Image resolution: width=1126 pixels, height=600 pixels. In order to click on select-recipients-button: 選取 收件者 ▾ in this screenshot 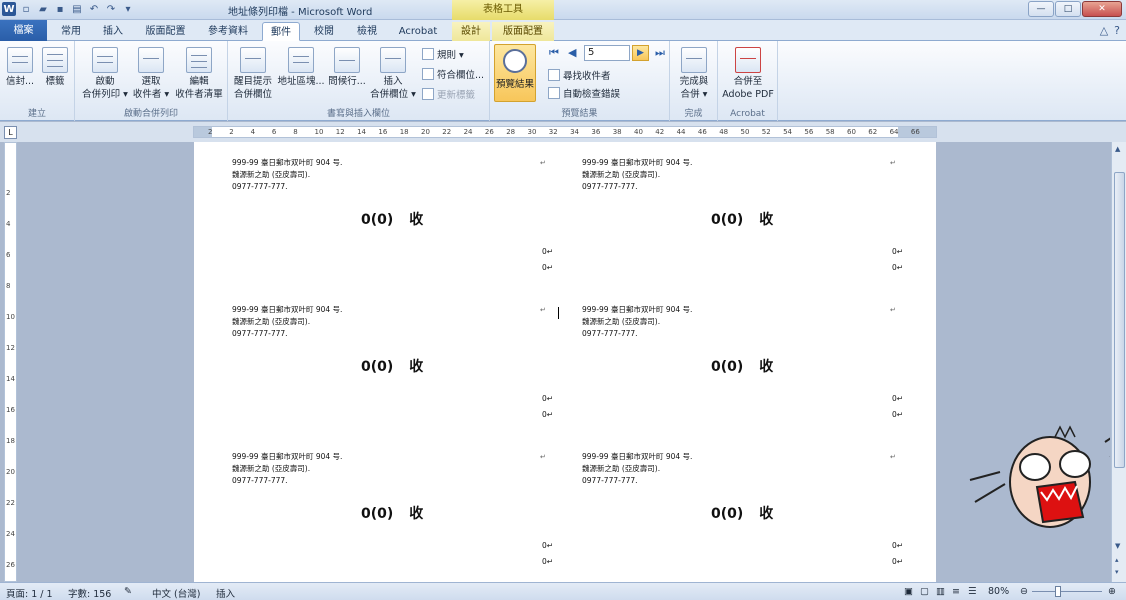, I will do `click(151, 74)`.